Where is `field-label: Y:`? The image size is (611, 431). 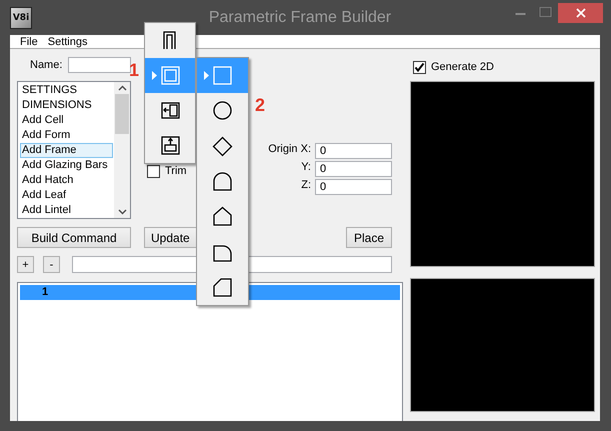 field-label: Y: is located at coordinates (306, 168).